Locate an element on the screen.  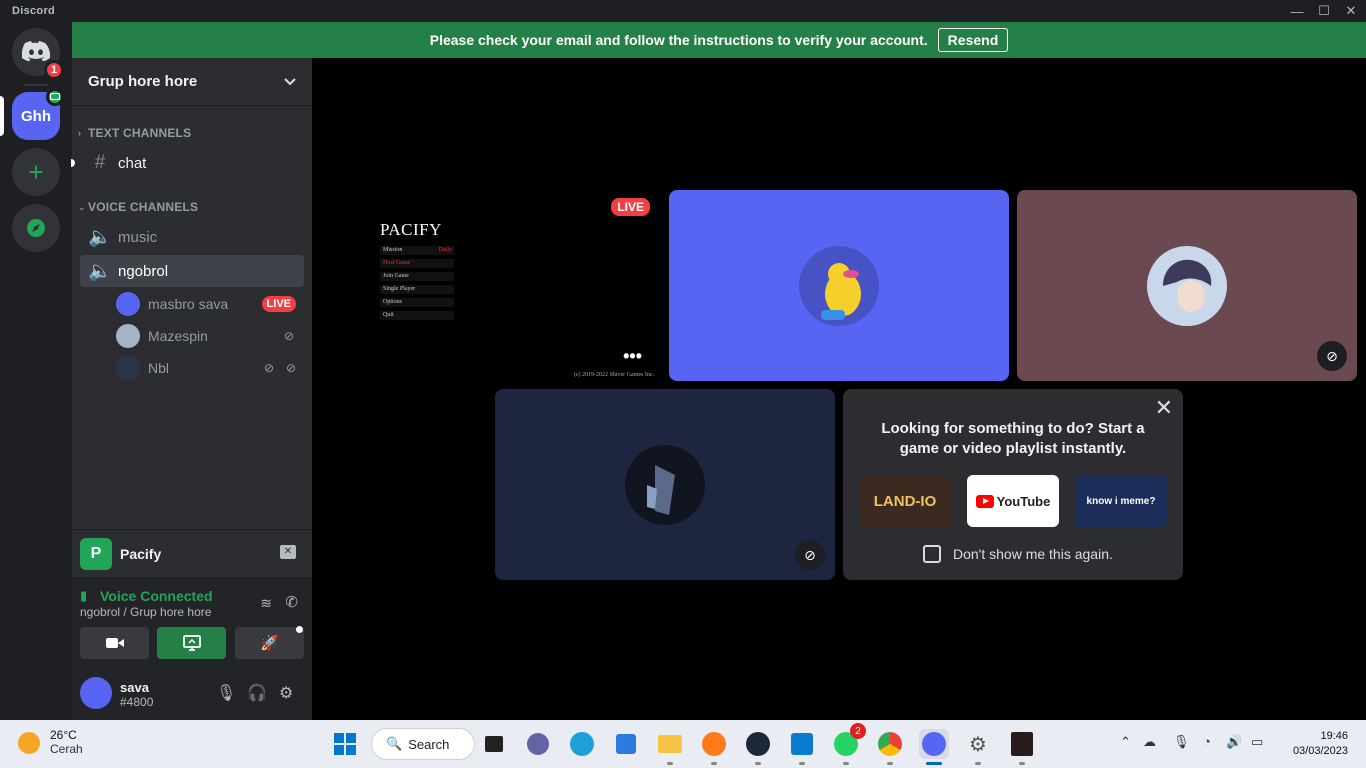
voice-channel-ngobrol: 🔈 ngobrol is located at coordinates (192, 271).